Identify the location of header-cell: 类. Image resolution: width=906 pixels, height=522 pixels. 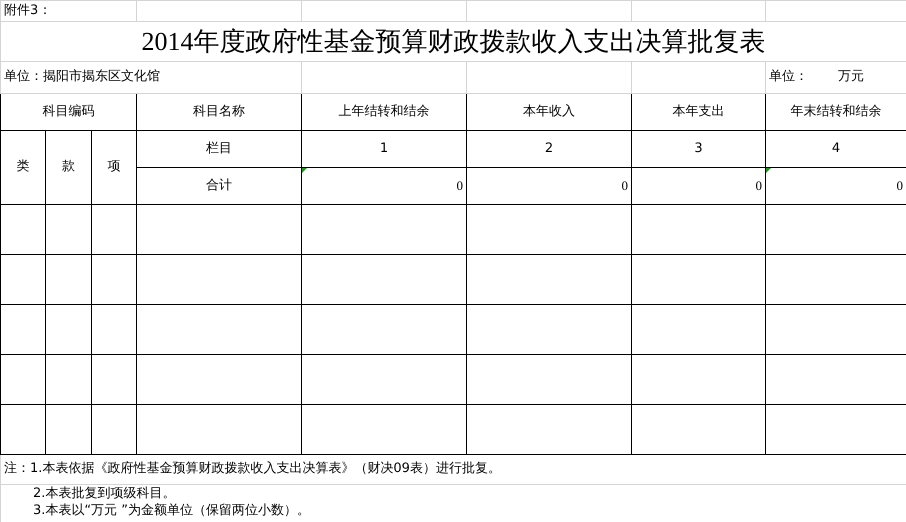
(23, 167).